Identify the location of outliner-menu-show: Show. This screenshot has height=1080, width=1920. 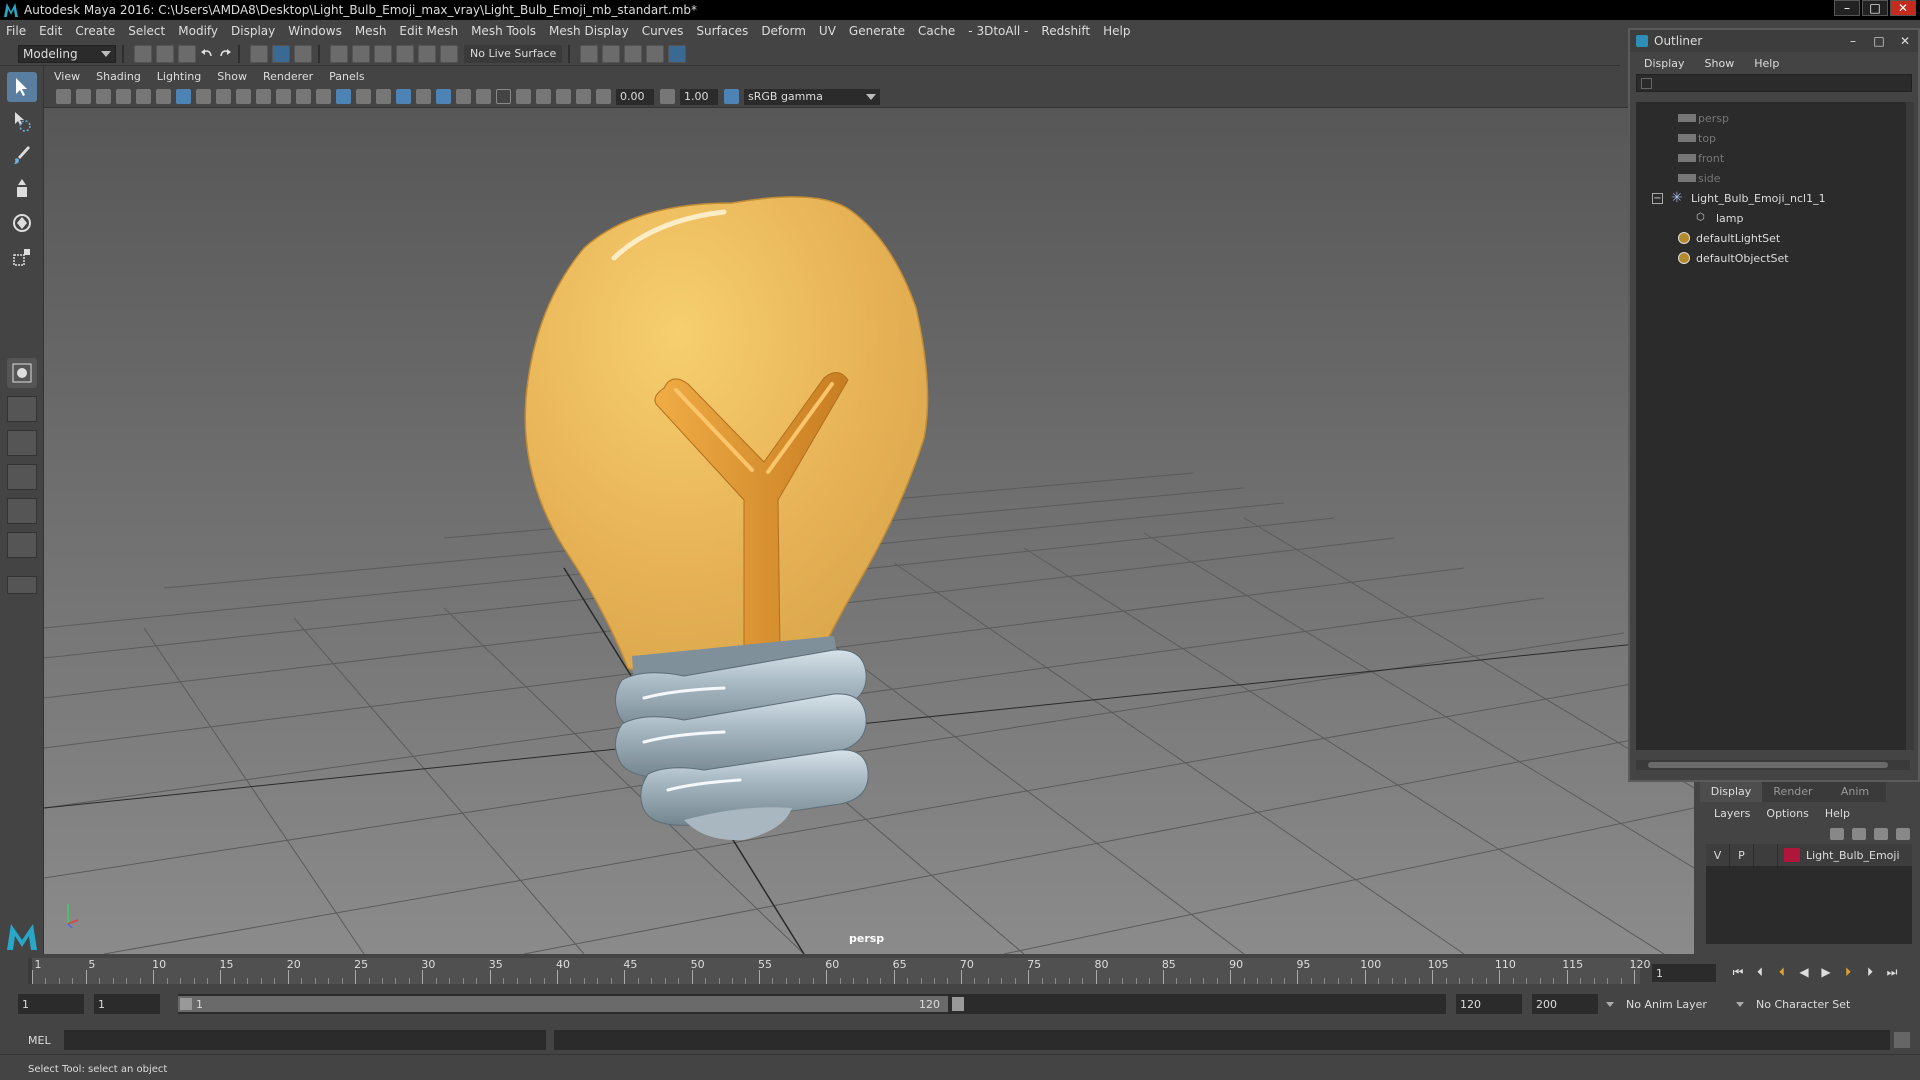
(1720, 63).